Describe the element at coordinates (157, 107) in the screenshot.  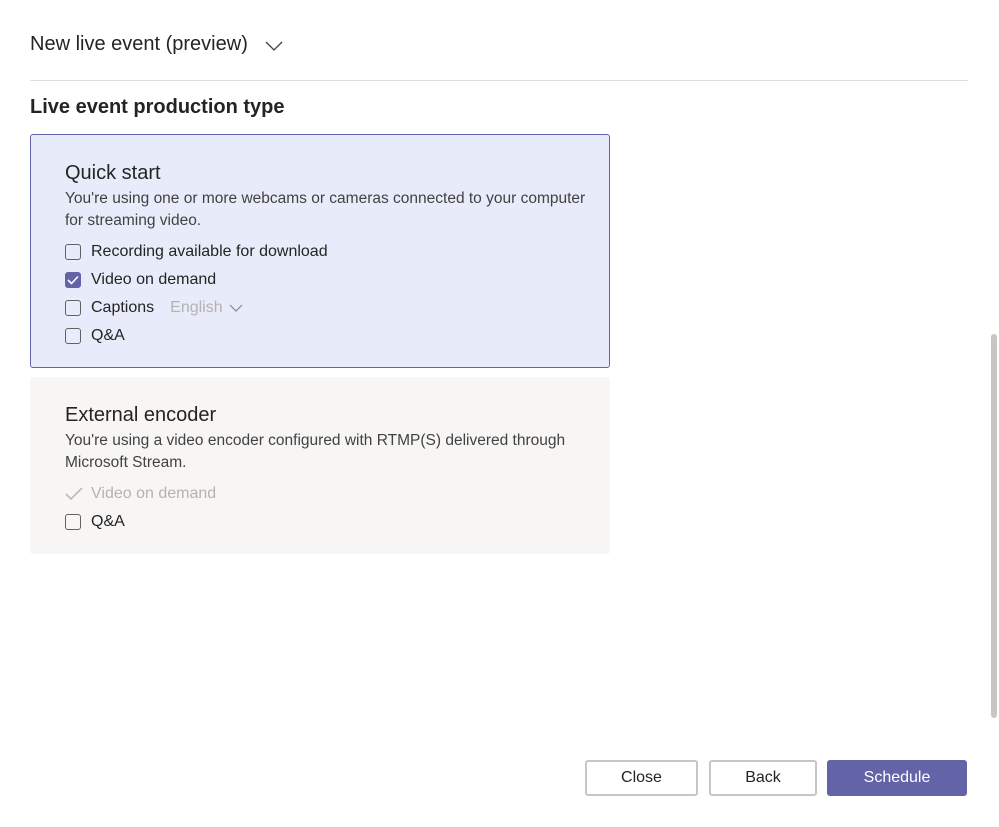
I see `section-title: Live event production type` at that location.